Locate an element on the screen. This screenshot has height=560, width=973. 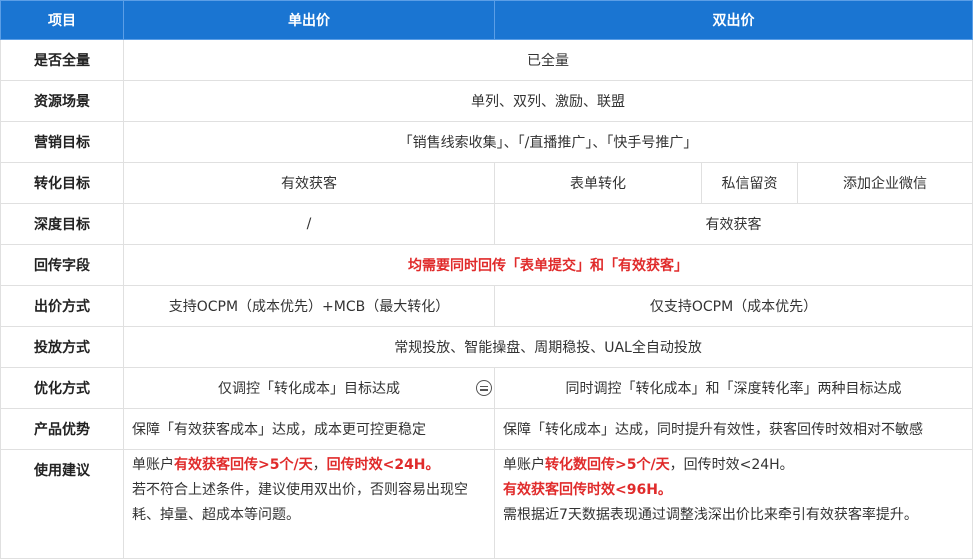
delivery-value: 常规投放、智能操盘、周期稳投、UAL全自动投放 is located at coordinates (547, 347).